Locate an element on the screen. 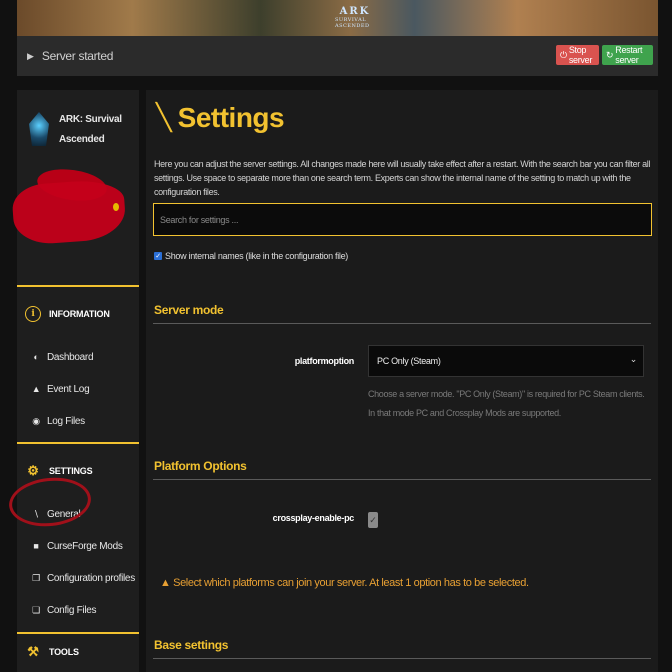 The height and width of the screenshot is (672, 672). page-title-text: Settings is located at coordinates (231, 117).